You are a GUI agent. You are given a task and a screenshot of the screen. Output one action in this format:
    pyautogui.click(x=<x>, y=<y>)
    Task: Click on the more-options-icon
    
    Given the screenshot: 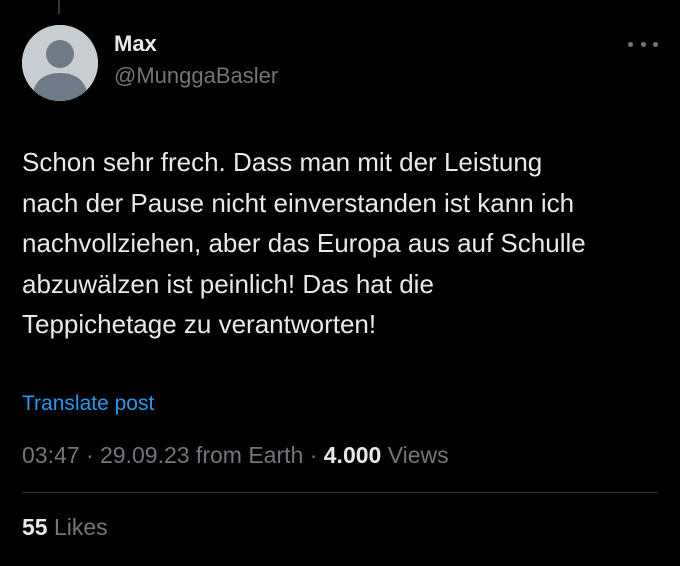 What is the action you would take?
    pyautogui.click(x=643, y=44)
    